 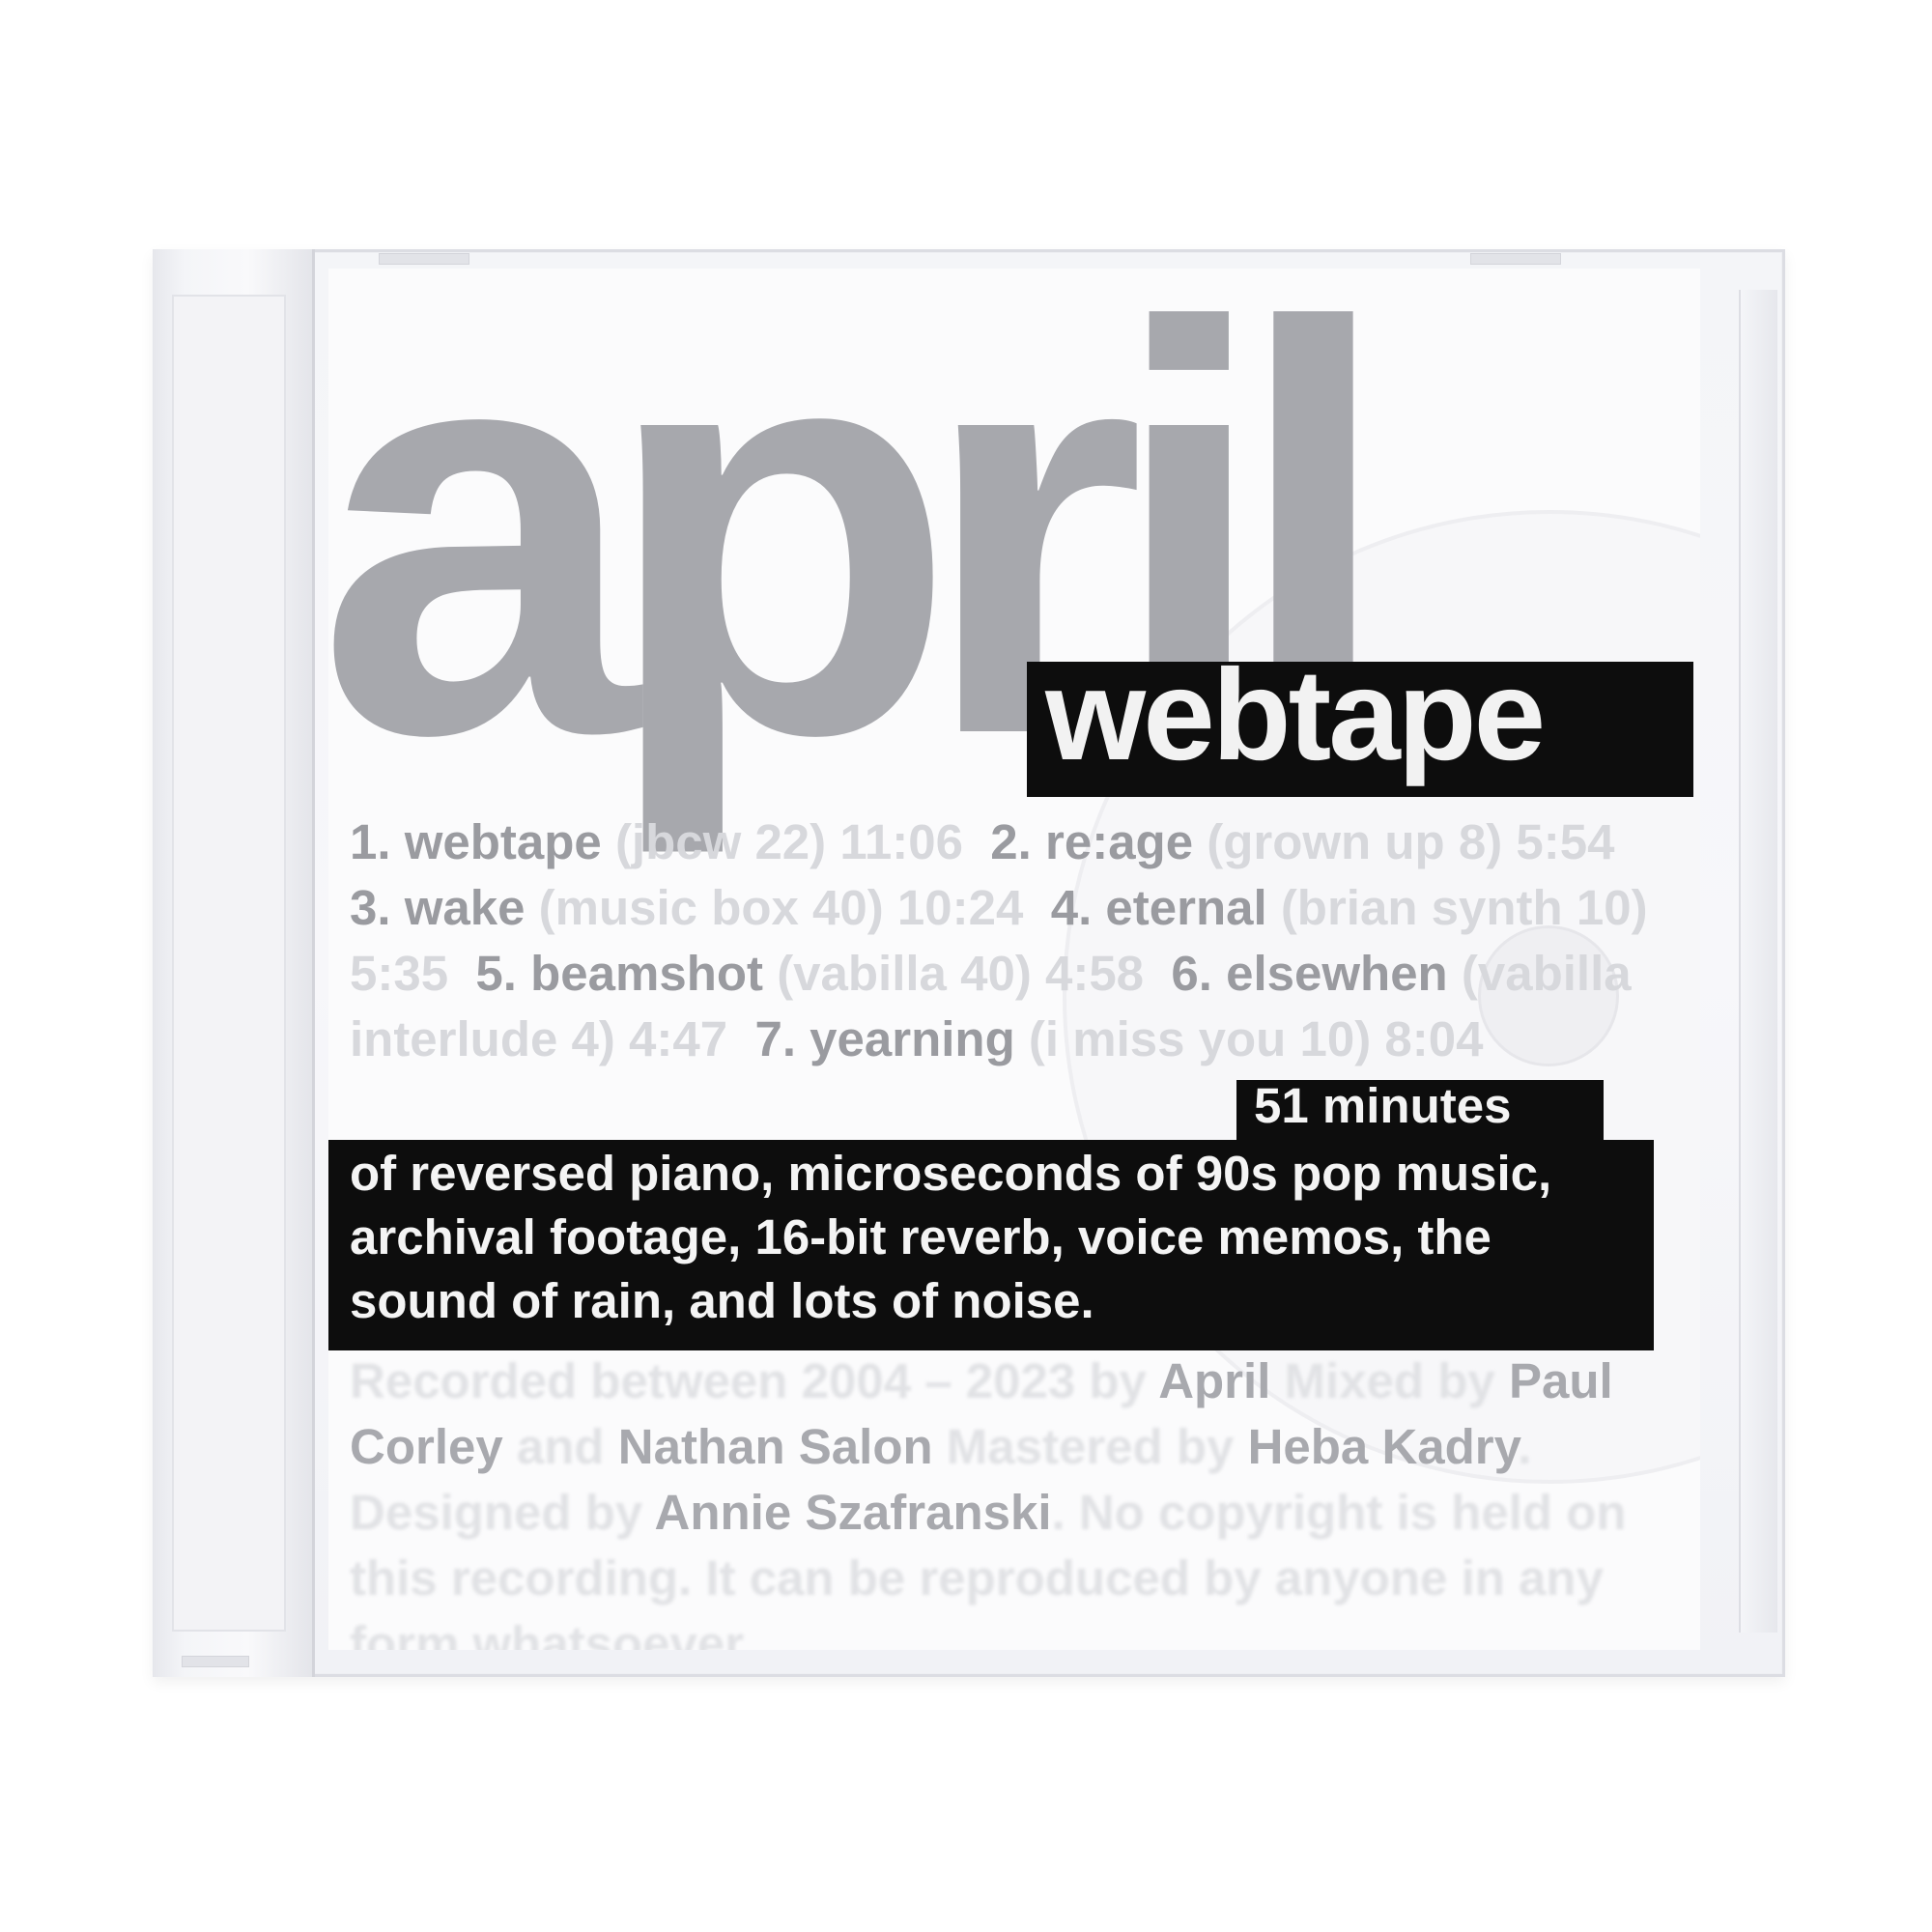 What do you see at coordinates (1515, 259) in the screenshot?
I see `case-tab-right` at bounding box center [1515, 259].